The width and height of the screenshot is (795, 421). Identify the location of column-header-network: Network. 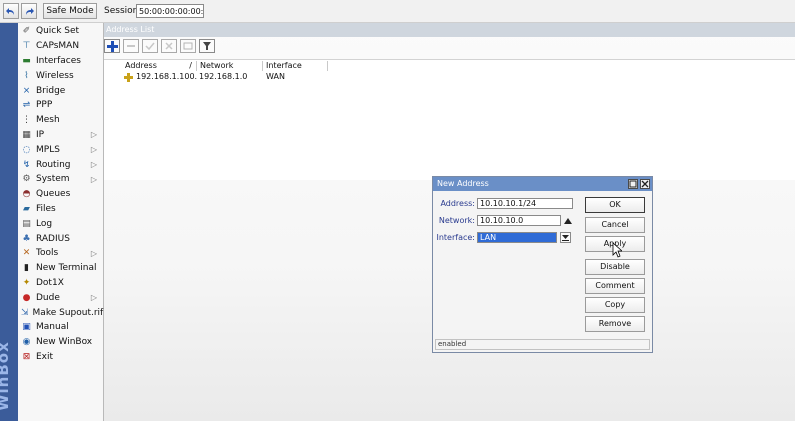
(230, 66).